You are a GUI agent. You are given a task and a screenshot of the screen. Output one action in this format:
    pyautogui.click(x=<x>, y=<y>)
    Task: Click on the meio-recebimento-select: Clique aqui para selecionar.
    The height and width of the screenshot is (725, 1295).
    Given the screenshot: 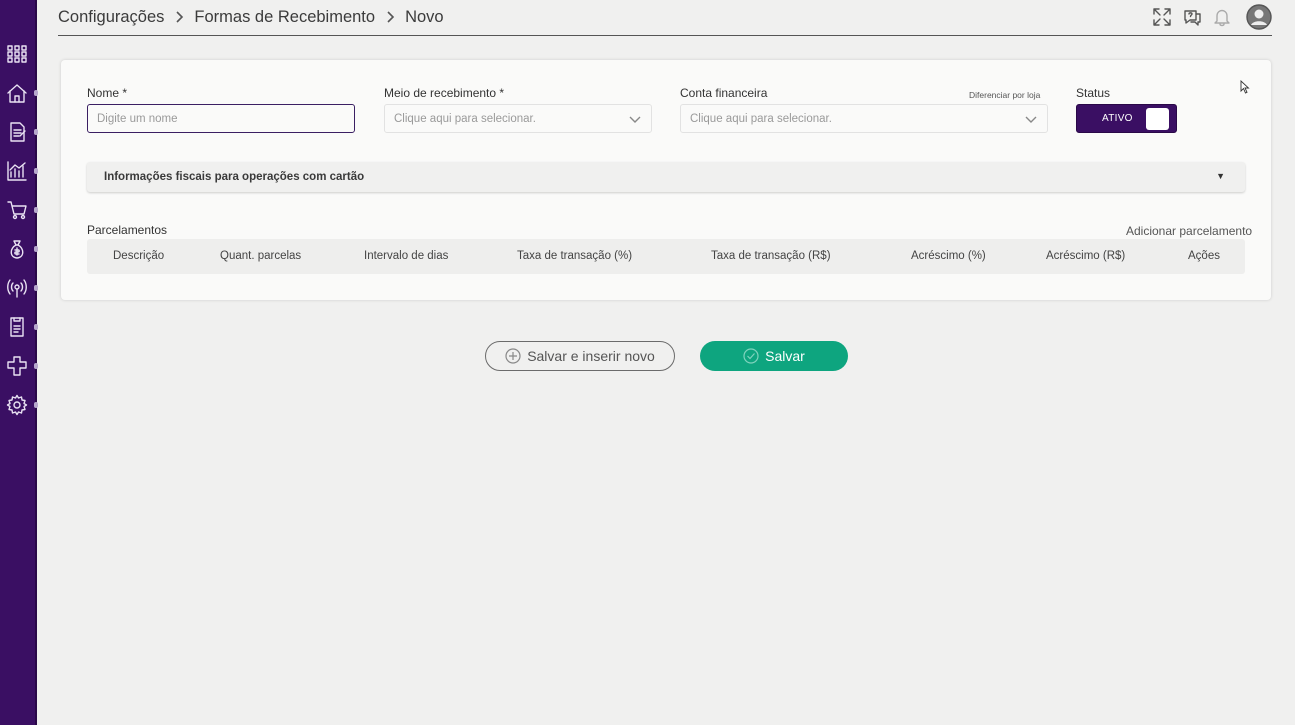 What is the action you would take?
    pyautogui.click(x=518, y=118)
    